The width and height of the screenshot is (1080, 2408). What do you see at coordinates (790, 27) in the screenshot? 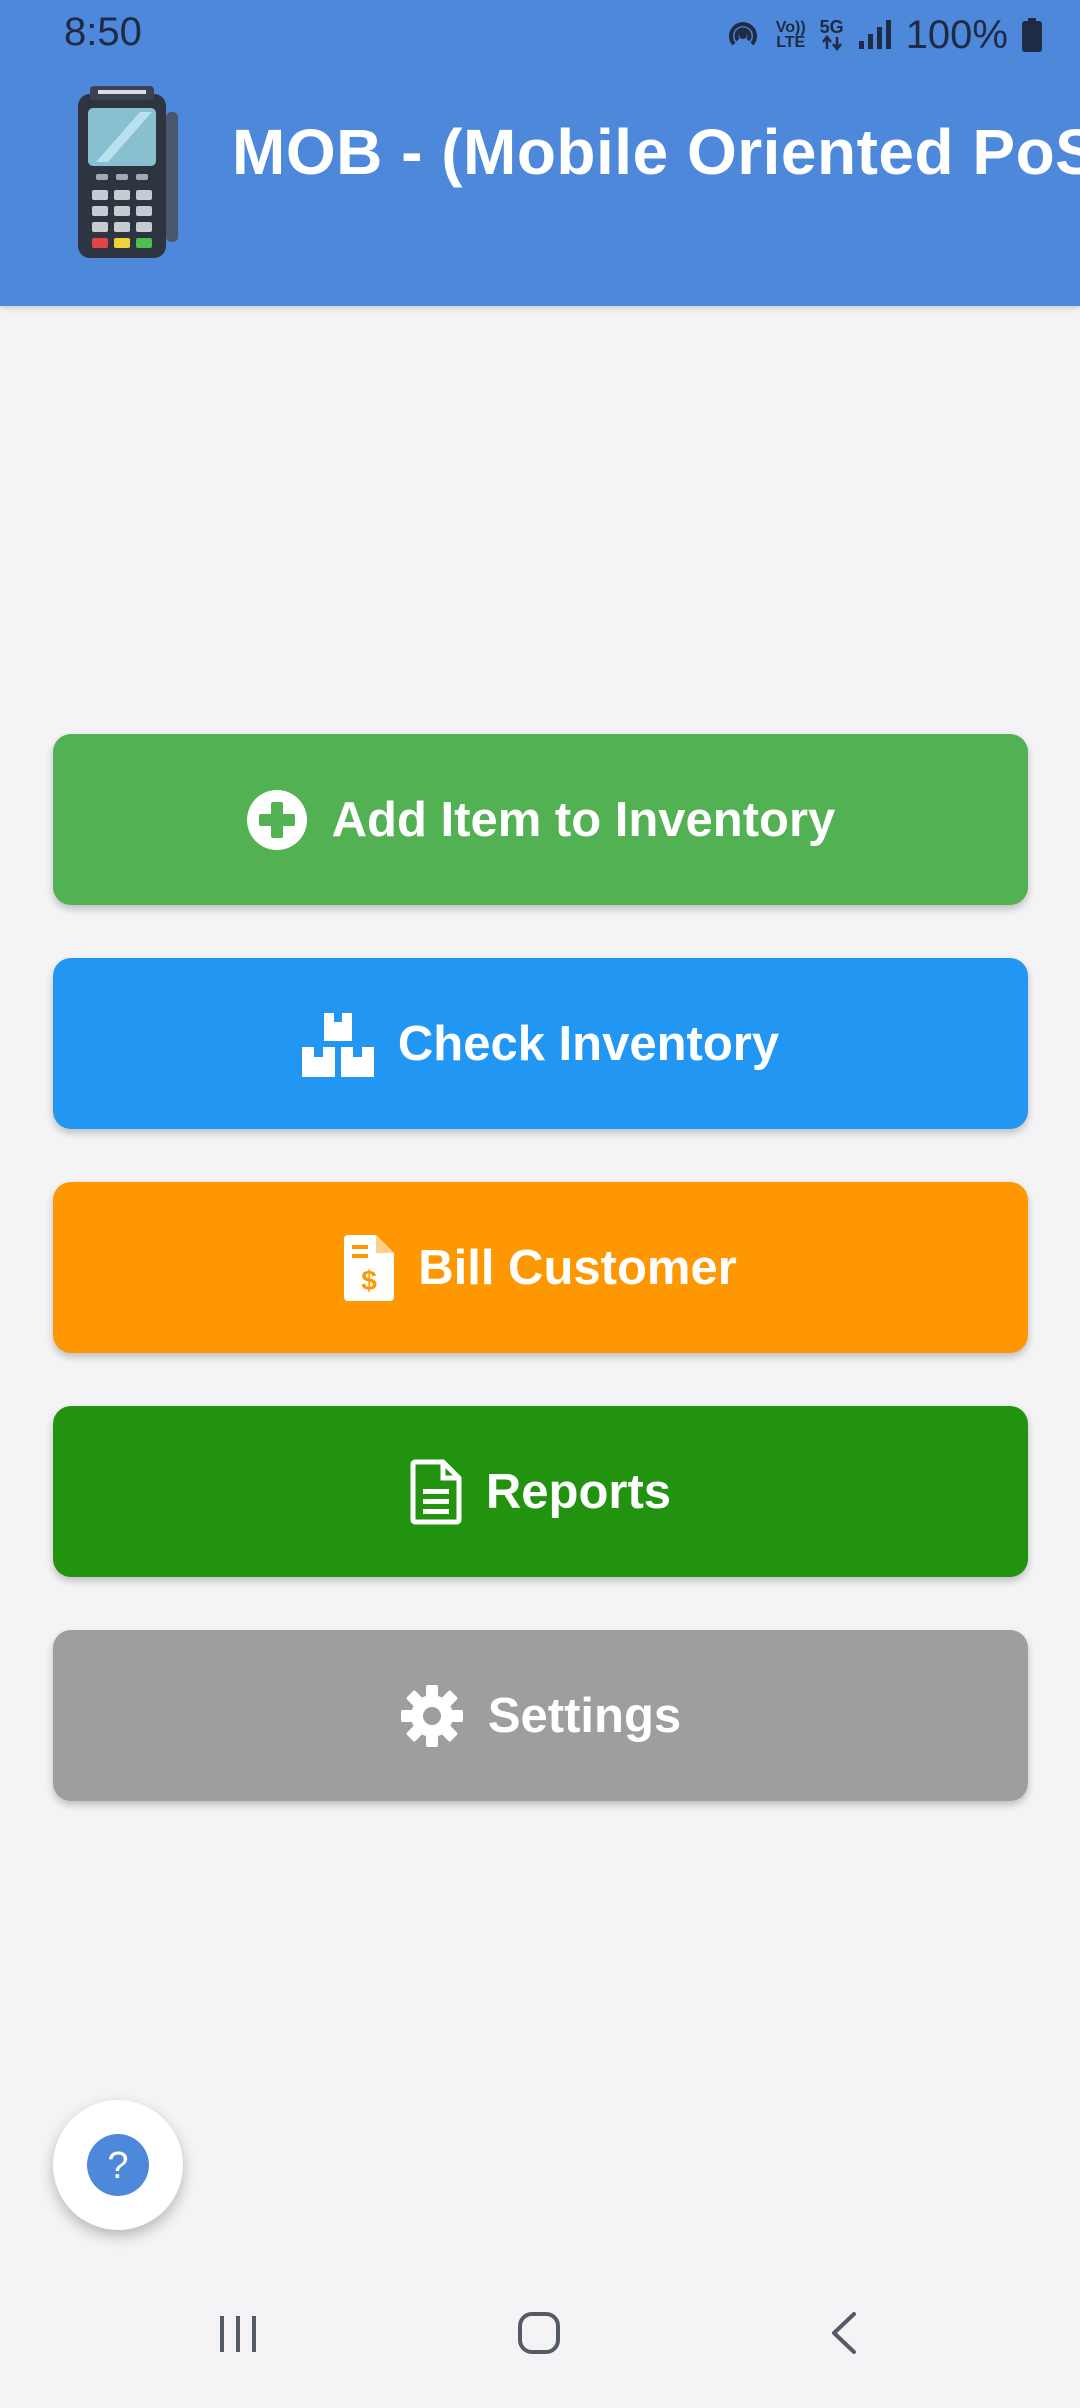
I see `volte-top-label: Vo))` at bounding box center [790, 27].